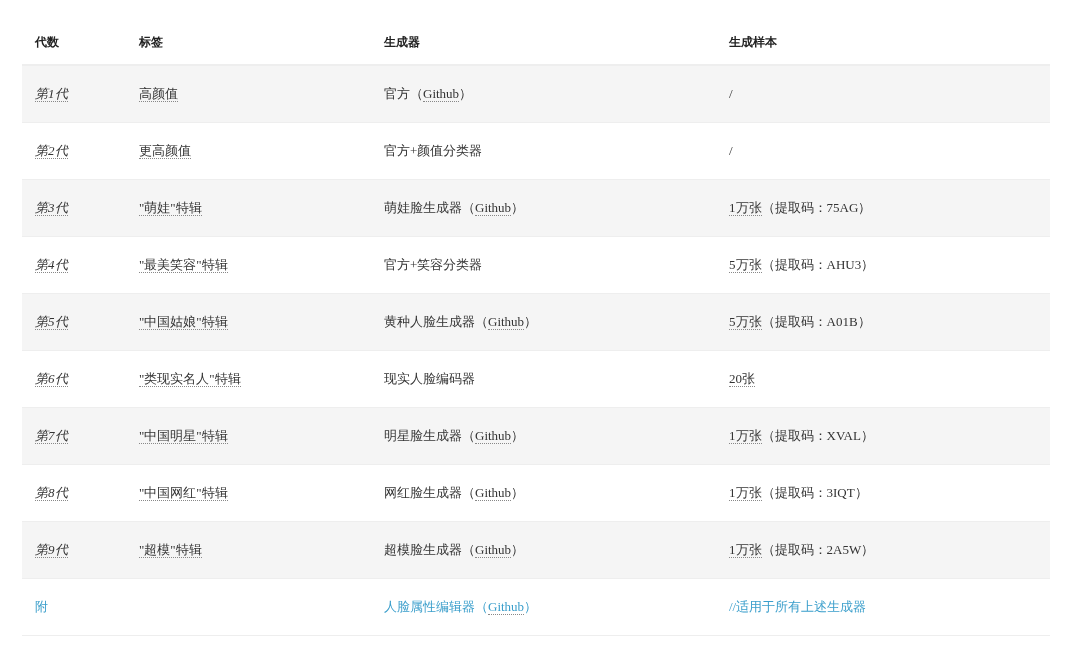  I want to click on link: 高颜值, so click(158, 94).